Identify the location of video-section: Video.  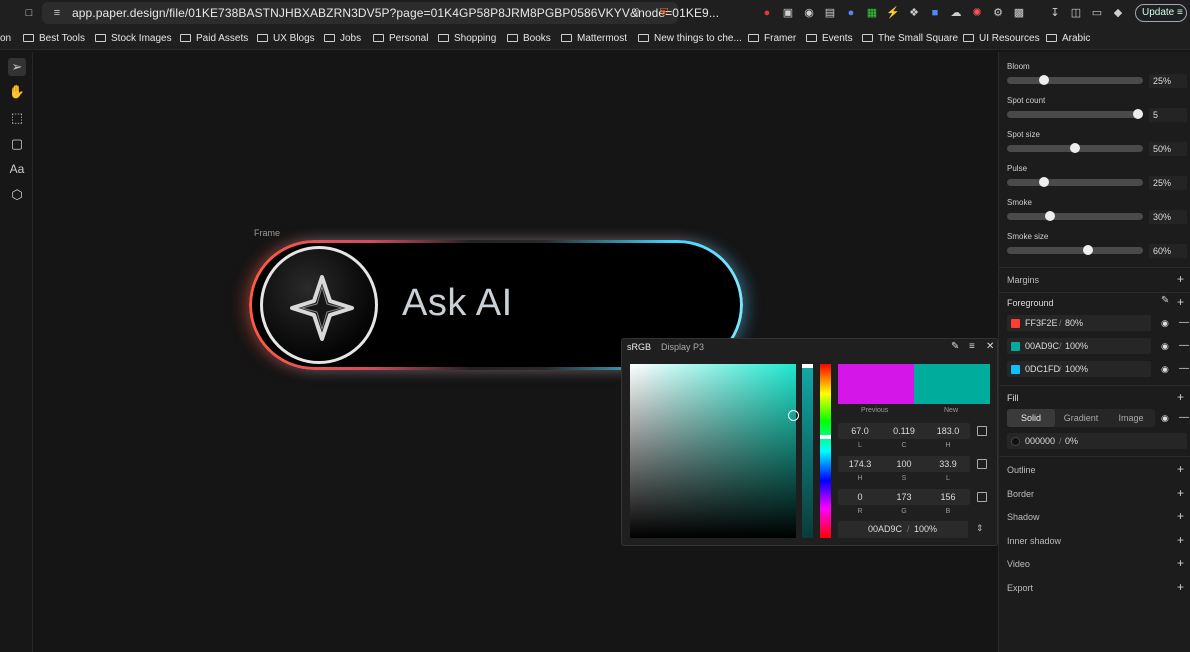
(1018, 564).